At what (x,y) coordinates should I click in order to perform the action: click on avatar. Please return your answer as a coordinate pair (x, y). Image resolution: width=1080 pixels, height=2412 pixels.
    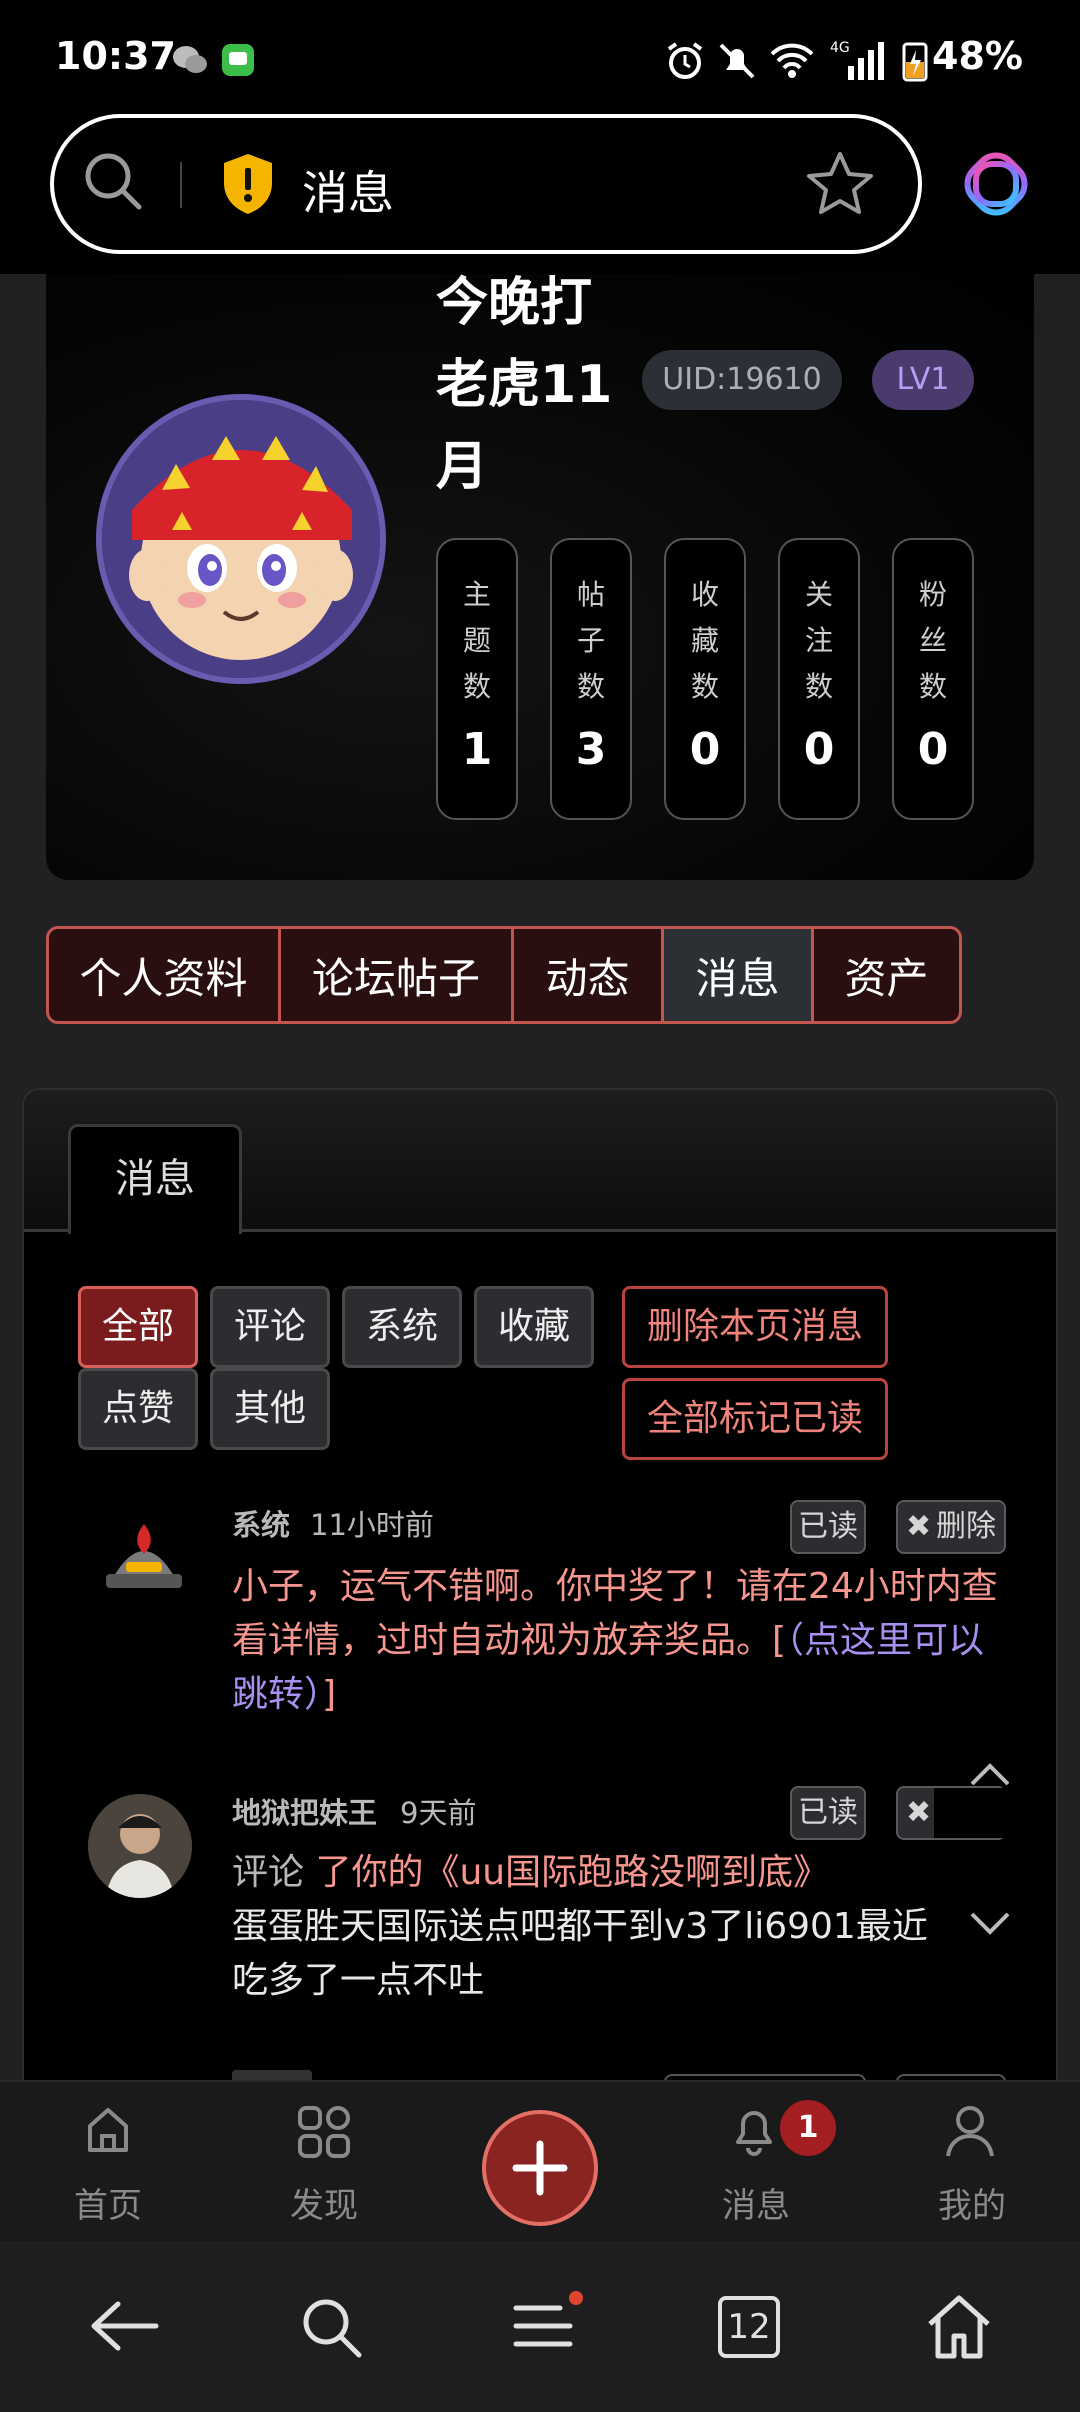
    Looking at the image, I should click on (241, 539).